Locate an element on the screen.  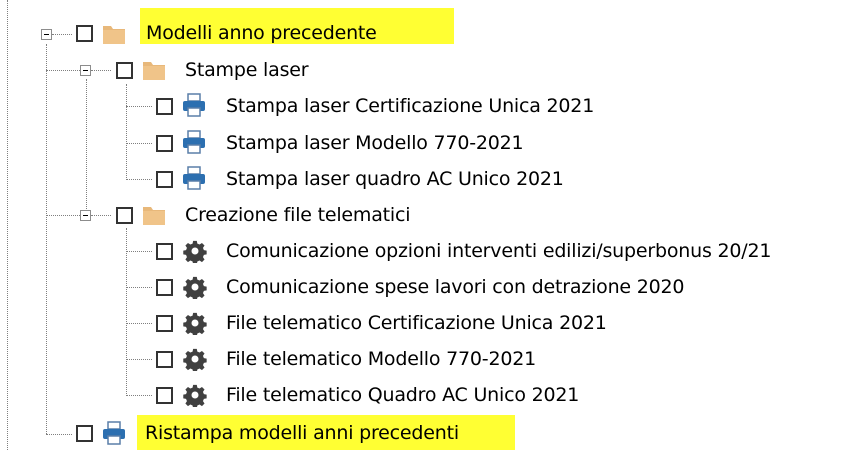
checkbox-group-telematici is located at coordinates (124, 215).